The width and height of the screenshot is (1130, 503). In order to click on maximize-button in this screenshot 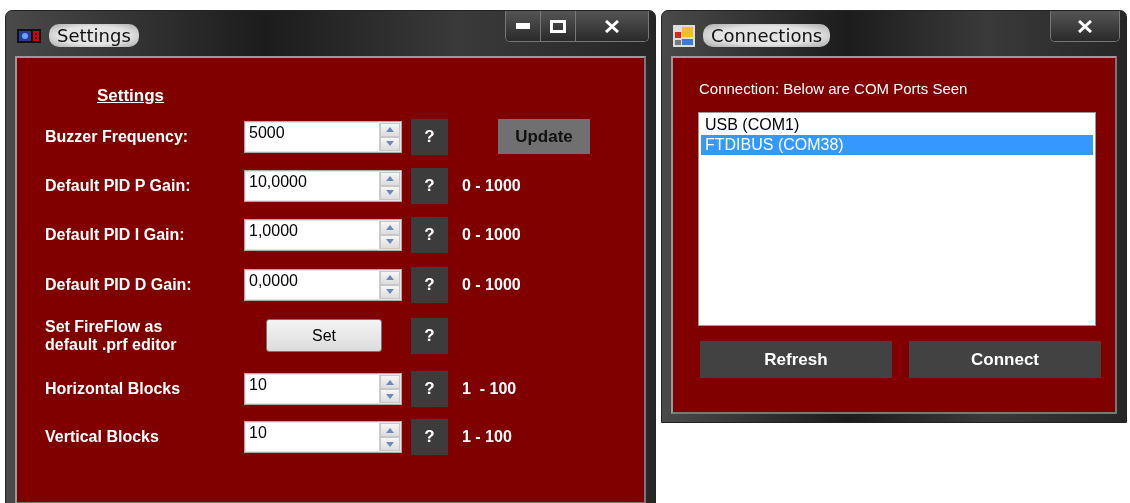, I will do `click(557, 26)`.